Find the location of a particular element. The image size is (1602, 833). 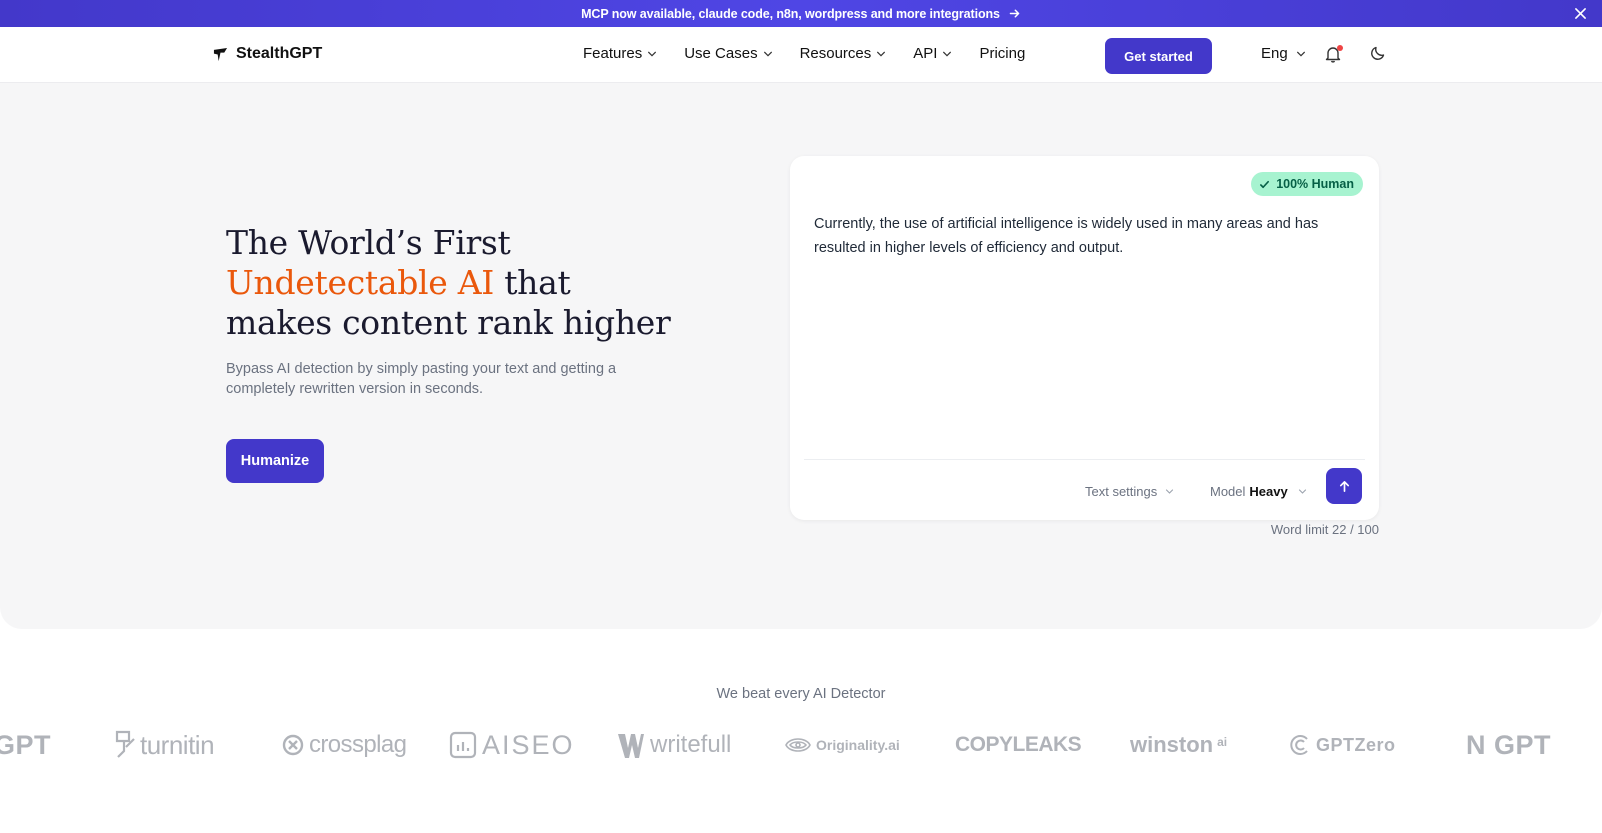

detector-logo-crossplag: crossplag is located at coordinates (344, 745).